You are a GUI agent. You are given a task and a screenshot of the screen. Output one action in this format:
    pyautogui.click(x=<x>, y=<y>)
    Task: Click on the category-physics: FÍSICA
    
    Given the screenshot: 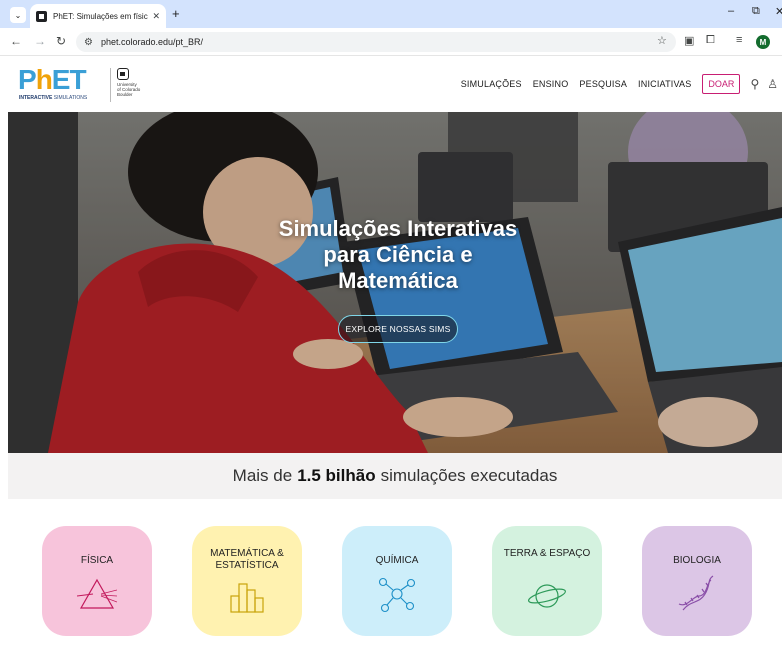 What is the action you would take?
    pyautogui.click(x=97, y=581)
    